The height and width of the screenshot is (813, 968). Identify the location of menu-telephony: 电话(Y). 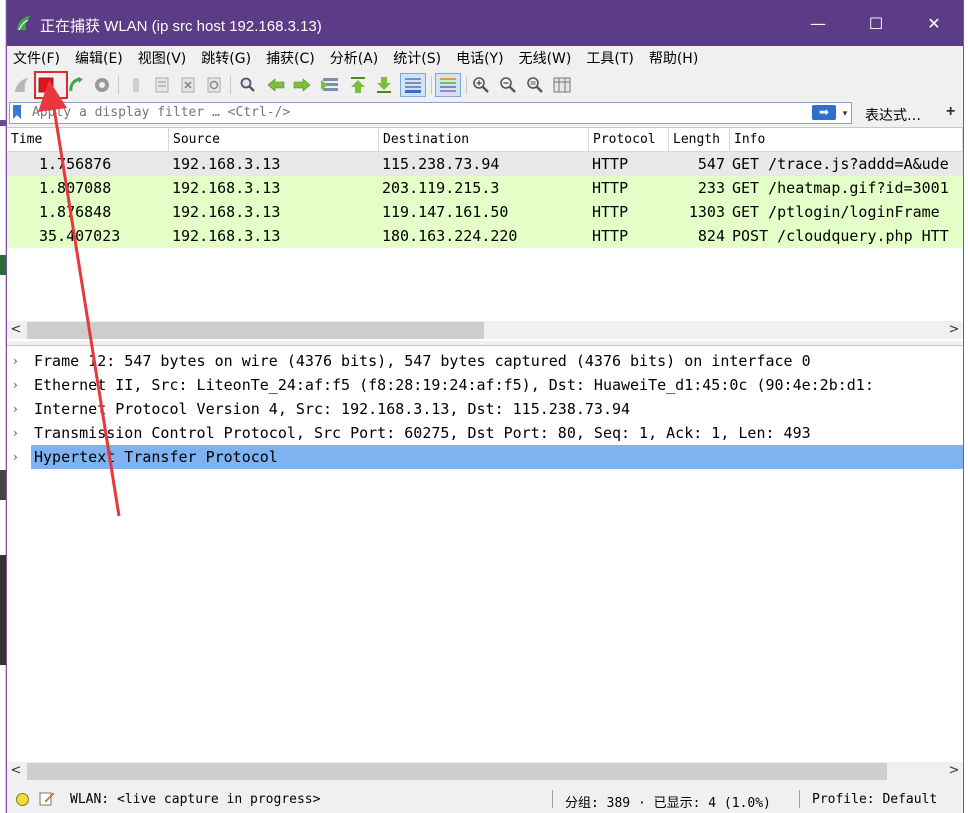
(479, 58).